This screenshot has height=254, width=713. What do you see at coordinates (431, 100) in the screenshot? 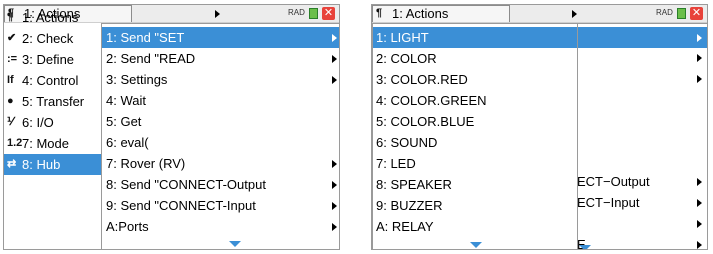
I see `submenu-item-label: 4: COLOR.GREEN` at bounding box center [431, 100].